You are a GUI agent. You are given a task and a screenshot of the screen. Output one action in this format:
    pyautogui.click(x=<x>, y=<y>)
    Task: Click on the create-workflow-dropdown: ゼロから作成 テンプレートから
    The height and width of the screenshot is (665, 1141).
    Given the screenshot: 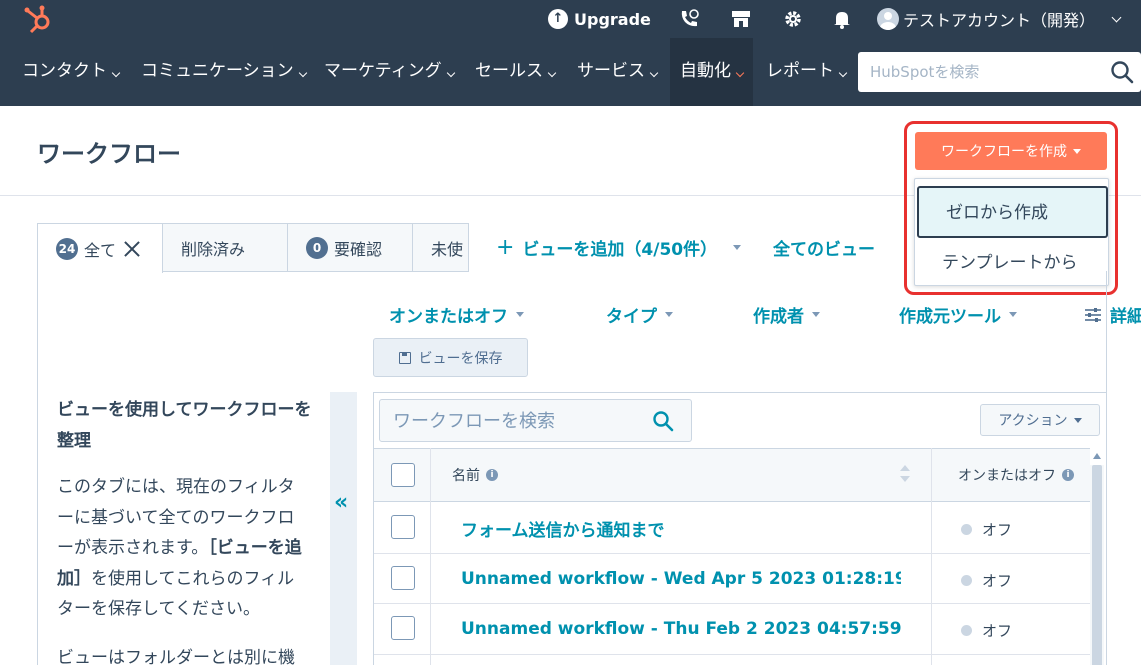 What is the action you would take?
    pyautogui.click(x=1011, y=232)
    